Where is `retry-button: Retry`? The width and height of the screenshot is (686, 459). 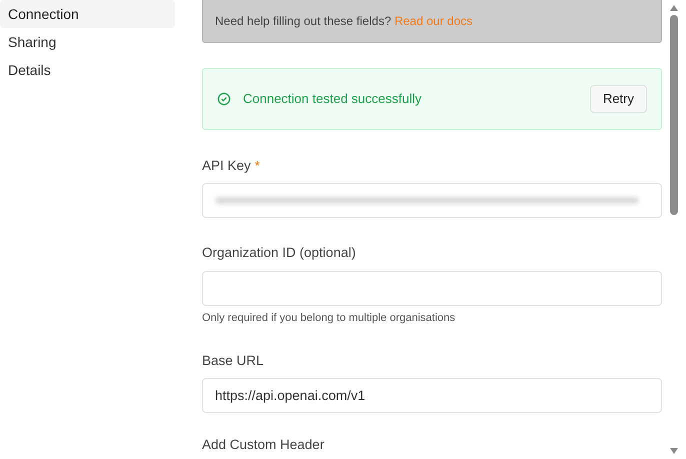
retry-button: Retry is located at coordinates (618, 99).